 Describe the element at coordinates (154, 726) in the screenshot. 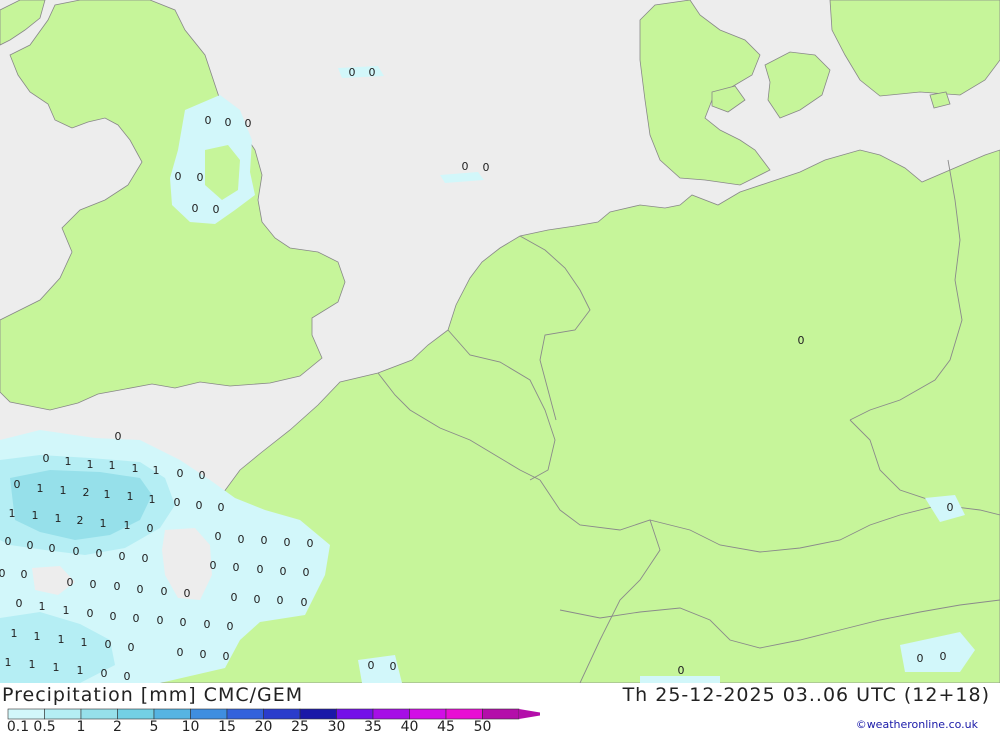

I see `legend-label: 5` at that location.